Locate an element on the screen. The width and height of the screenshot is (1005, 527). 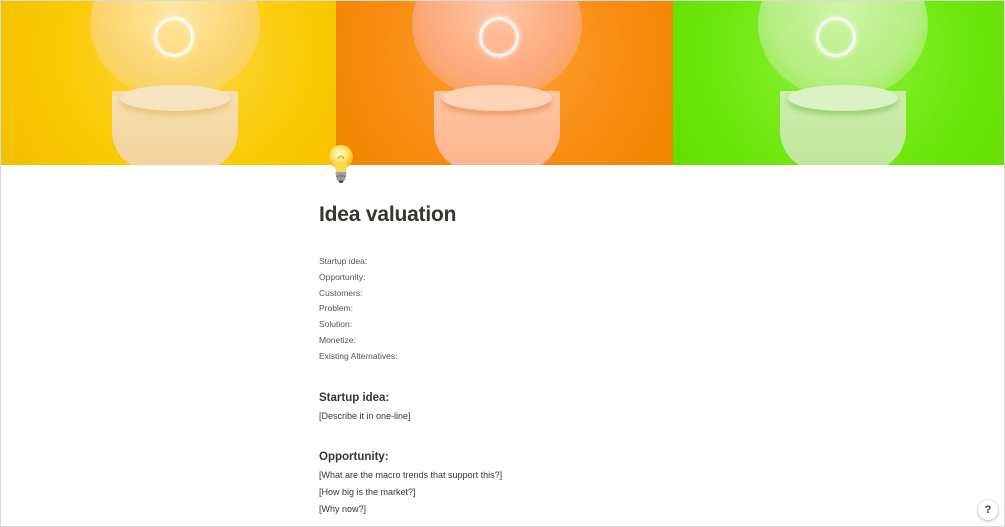
help-button: ? is located at coordinates (988, 510).